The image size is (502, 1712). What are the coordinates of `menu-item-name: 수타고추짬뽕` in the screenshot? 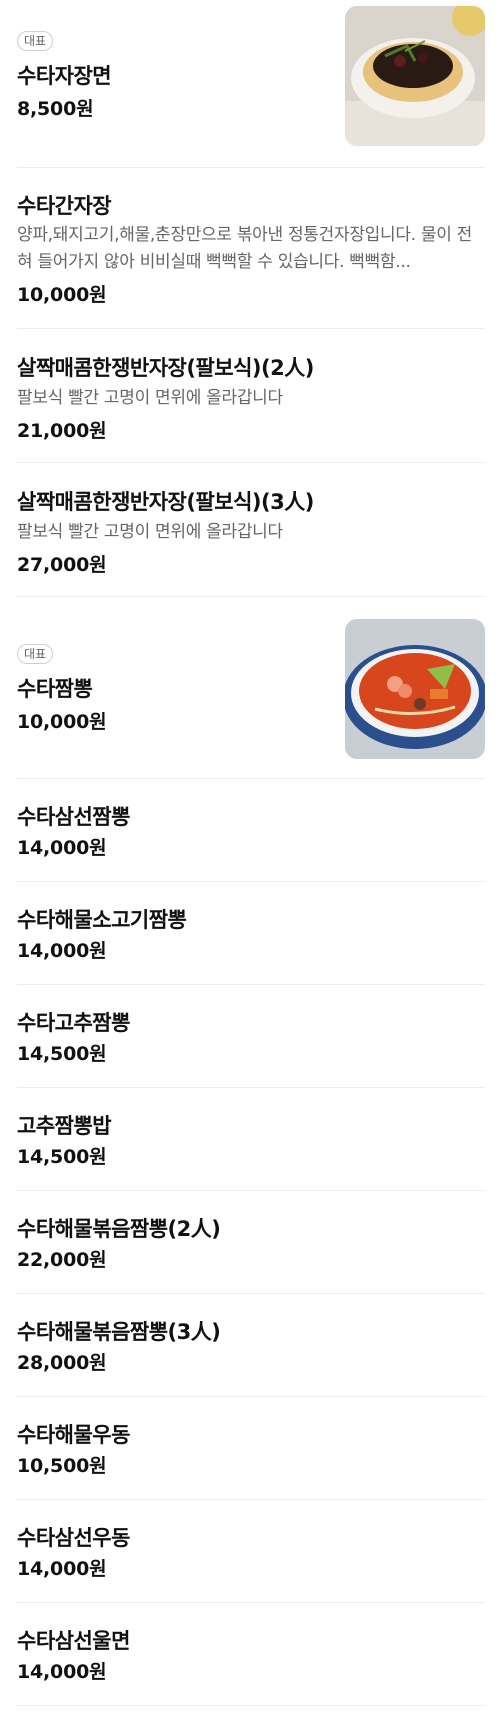 It's located at (73, 1023).